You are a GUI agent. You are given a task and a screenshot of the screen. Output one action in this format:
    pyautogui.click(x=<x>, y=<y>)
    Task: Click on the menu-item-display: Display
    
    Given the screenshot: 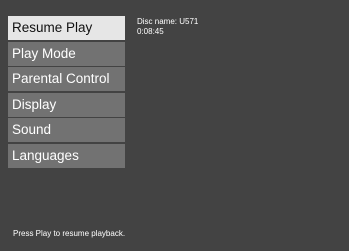 What is the action you would take?
    pyautogui.click(x=66, y=104)
    